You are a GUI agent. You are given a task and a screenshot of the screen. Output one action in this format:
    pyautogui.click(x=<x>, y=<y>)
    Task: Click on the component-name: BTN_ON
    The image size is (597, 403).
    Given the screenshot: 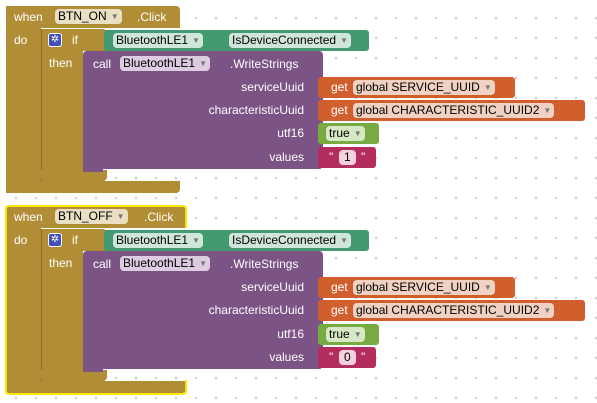 What is the action you would take?
    pyautogui.click(x=82, y=16)
    